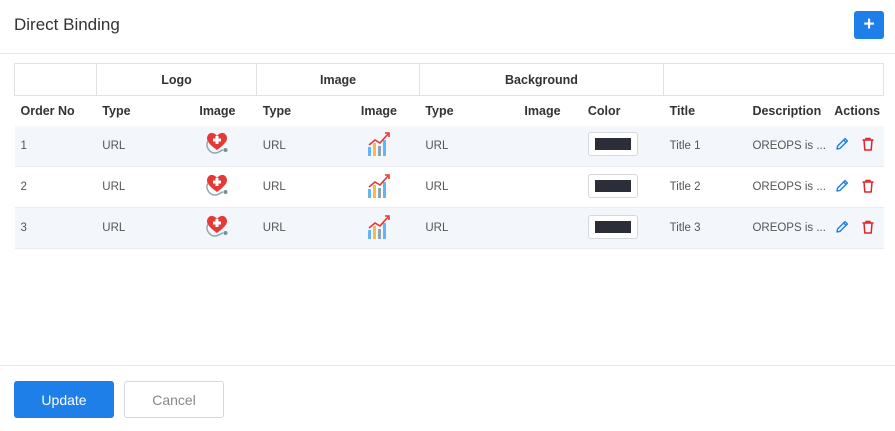  What do you see at coordinates (682, 110) in the screenshot?
I see `col-title: Title` at bounding box center [682, 110].